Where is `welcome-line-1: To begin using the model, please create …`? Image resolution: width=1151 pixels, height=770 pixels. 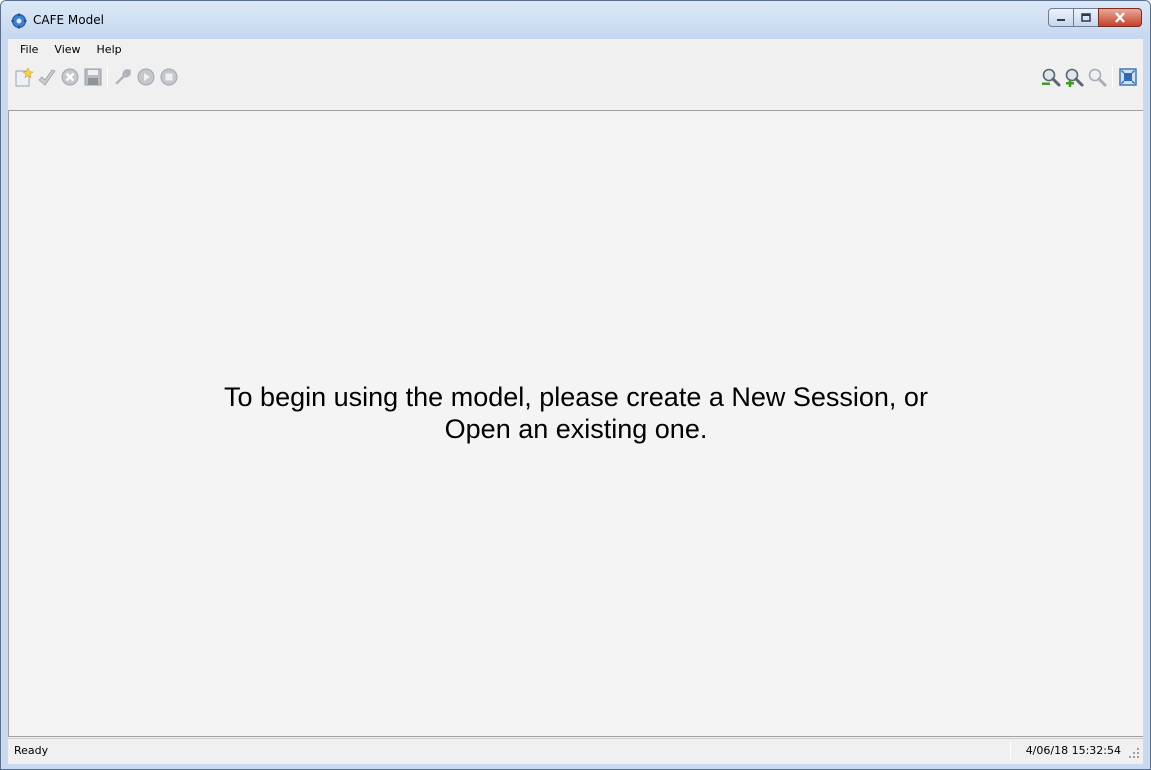
welcome-line-1: To begin using the model, please create … is located at coordinates (576, 397).